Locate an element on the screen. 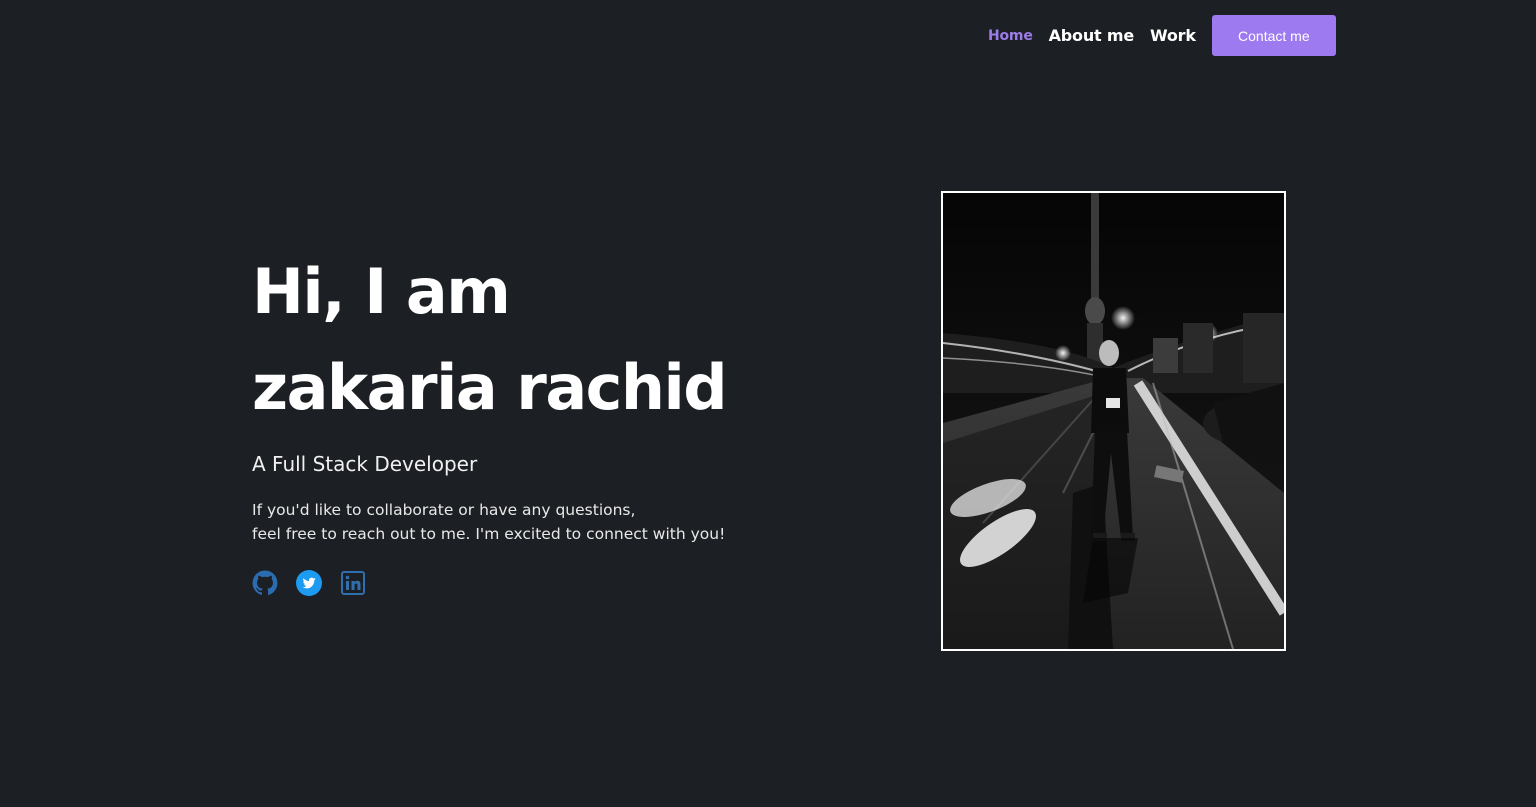  github-icon is located at coordinates (265, 585).